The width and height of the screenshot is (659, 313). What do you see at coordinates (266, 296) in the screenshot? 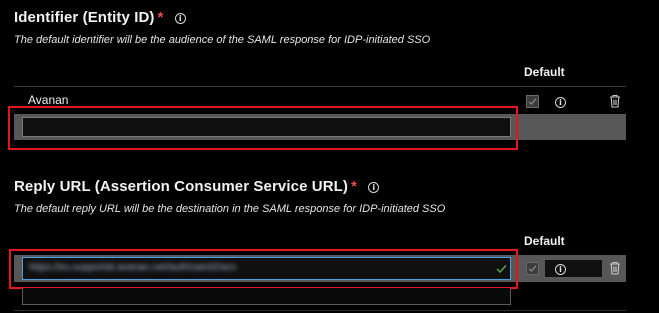
I see `reply-url-new-input` at bounding box center [266, 296].